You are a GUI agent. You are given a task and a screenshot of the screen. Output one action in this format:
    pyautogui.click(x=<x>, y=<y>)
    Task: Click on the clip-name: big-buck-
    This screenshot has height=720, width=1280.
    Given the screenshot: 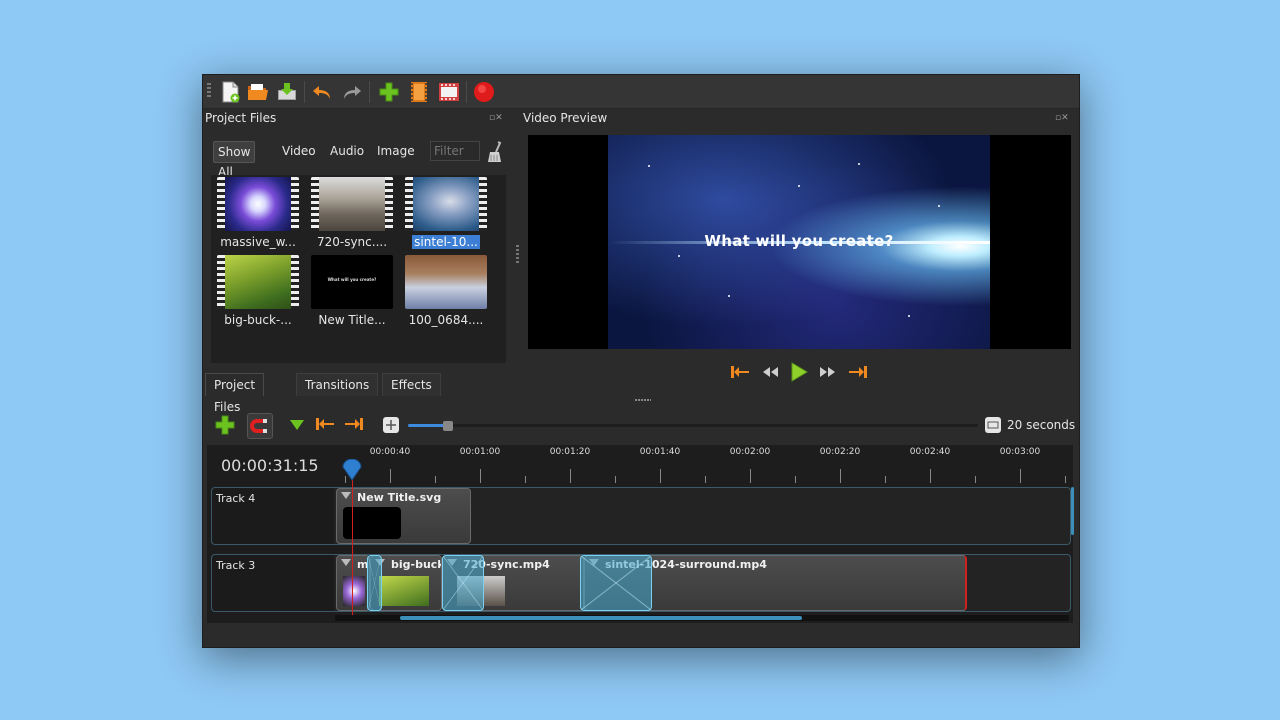 What is the action you would take?
    pyautogui.click(x=416, y=564)
    